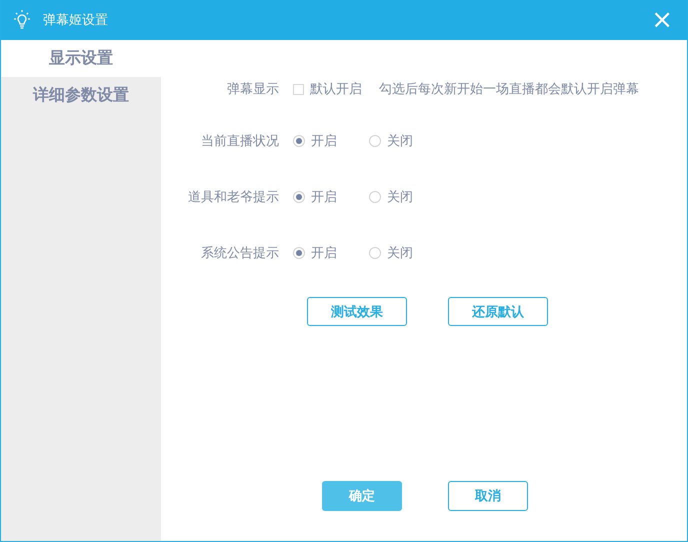  I want to click on sidebar-item: 详细参数设置, so click(81, 95).